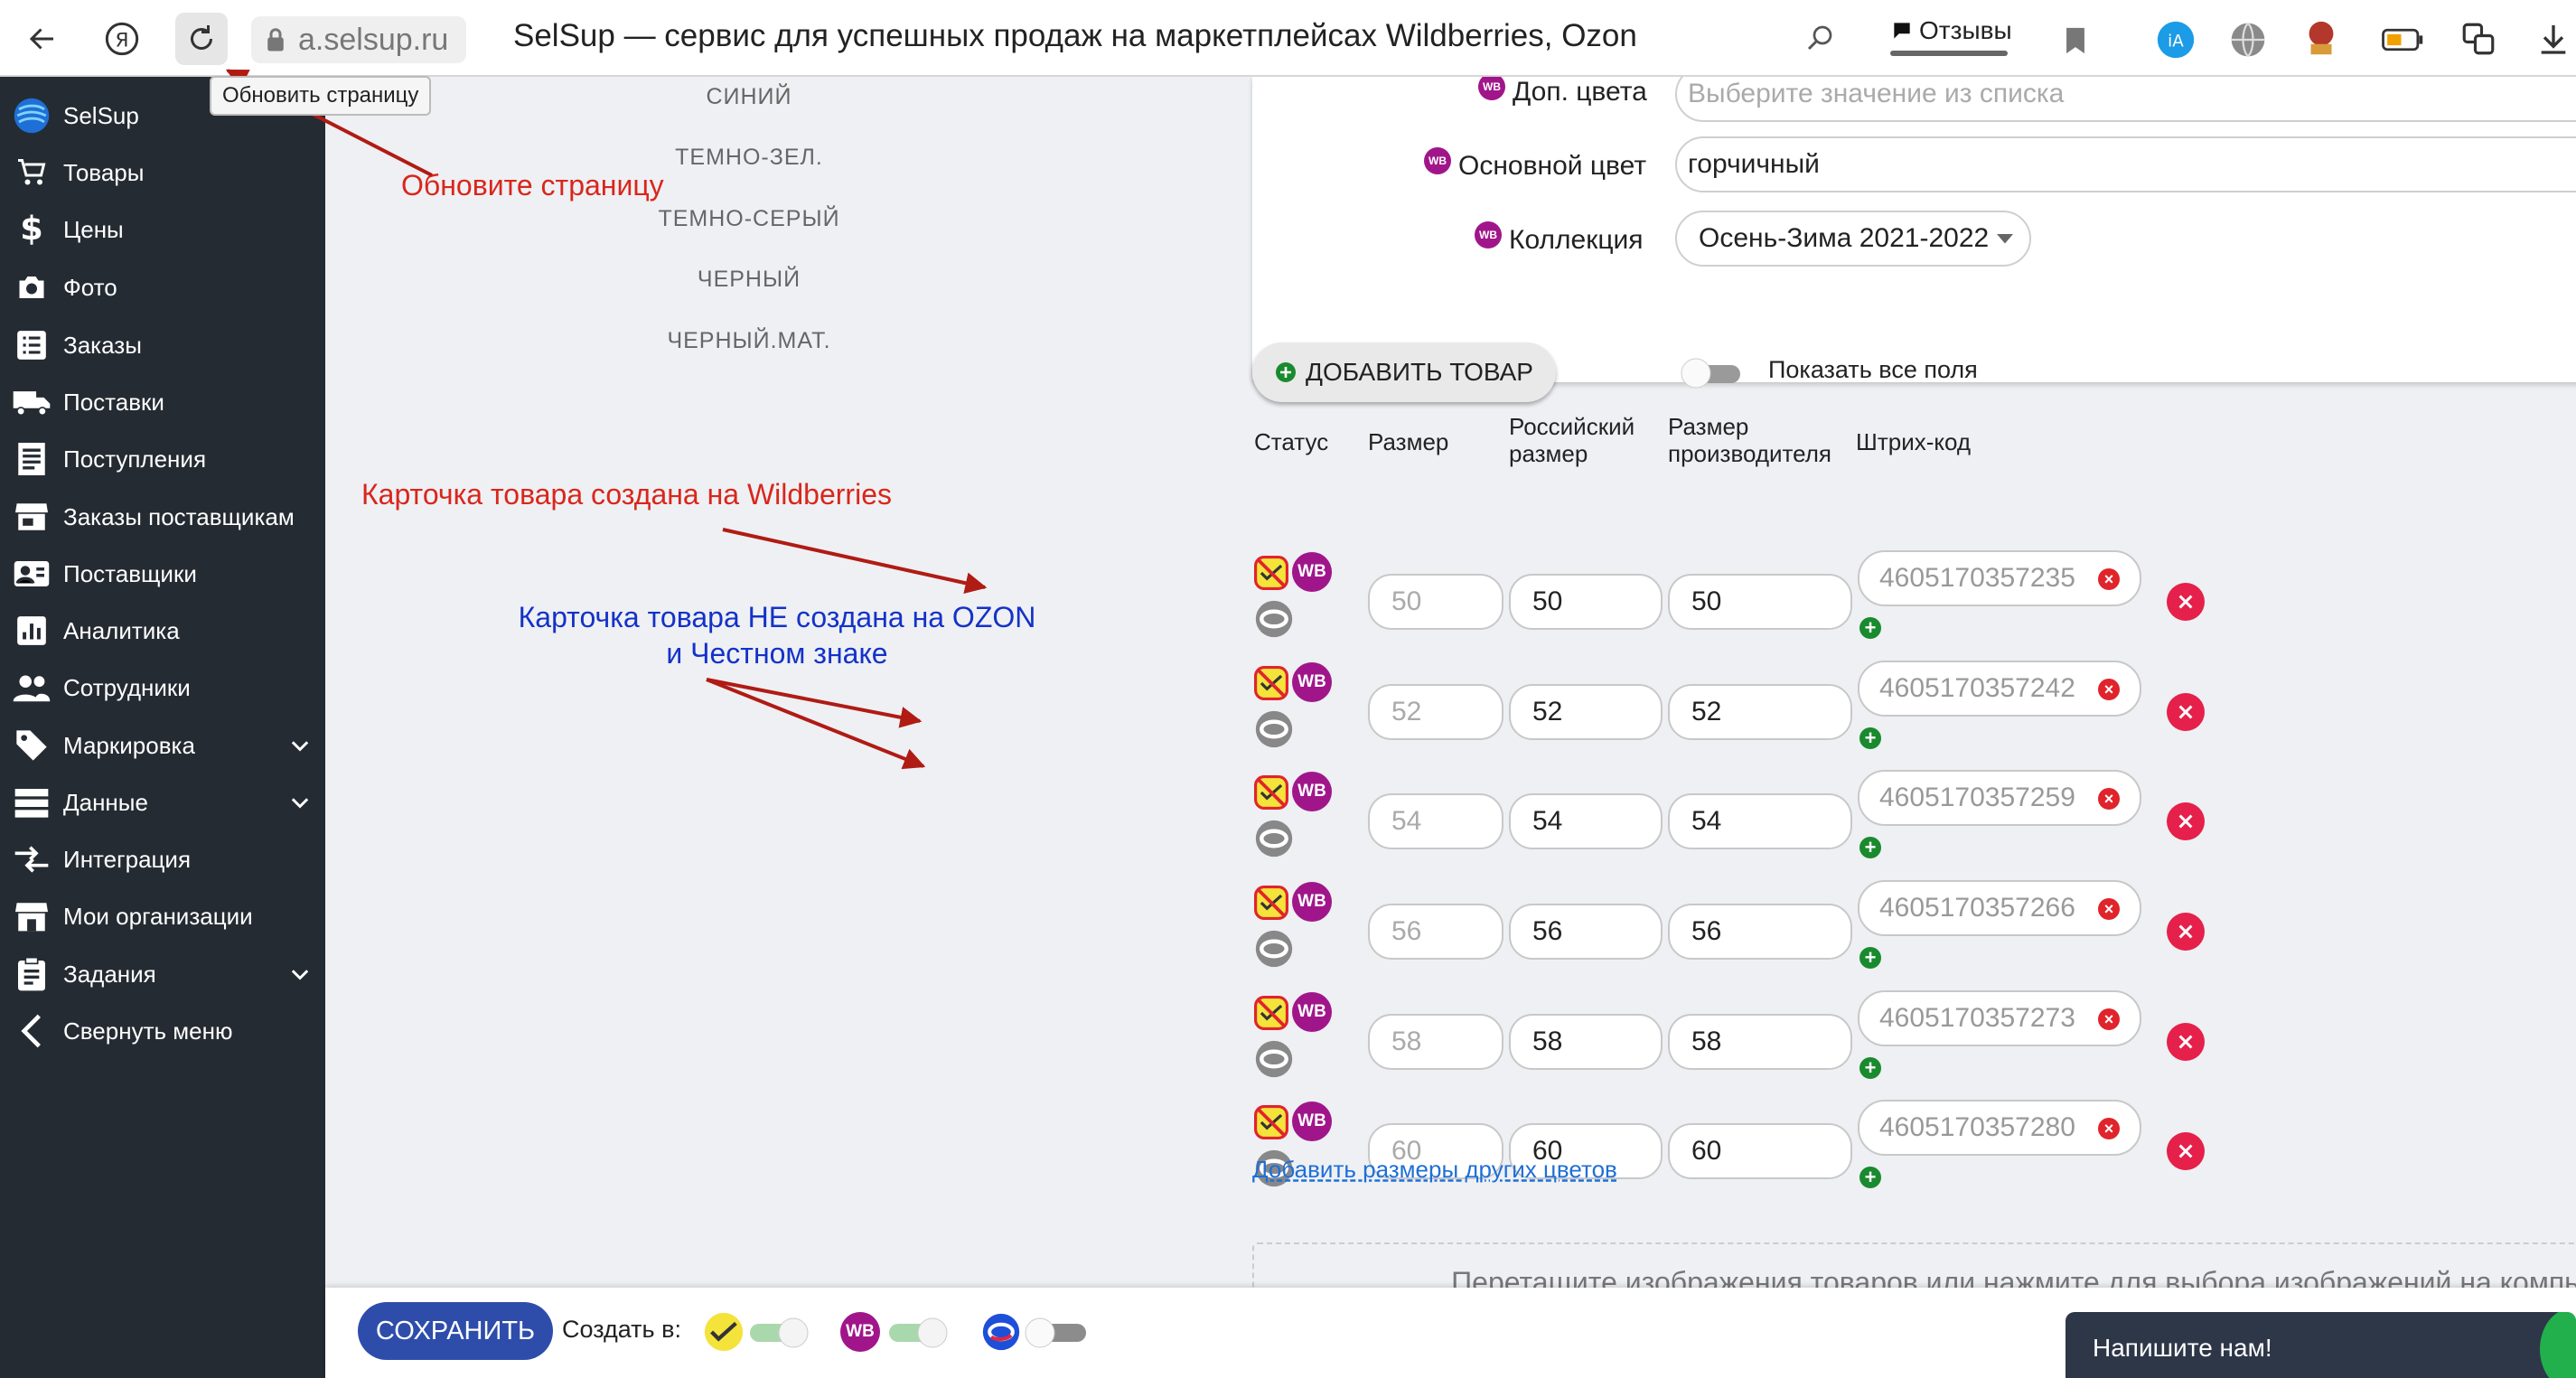  Describe the element at coordinates (2478, 39) in the screenshot. I see `screenshot-icon` at that location.